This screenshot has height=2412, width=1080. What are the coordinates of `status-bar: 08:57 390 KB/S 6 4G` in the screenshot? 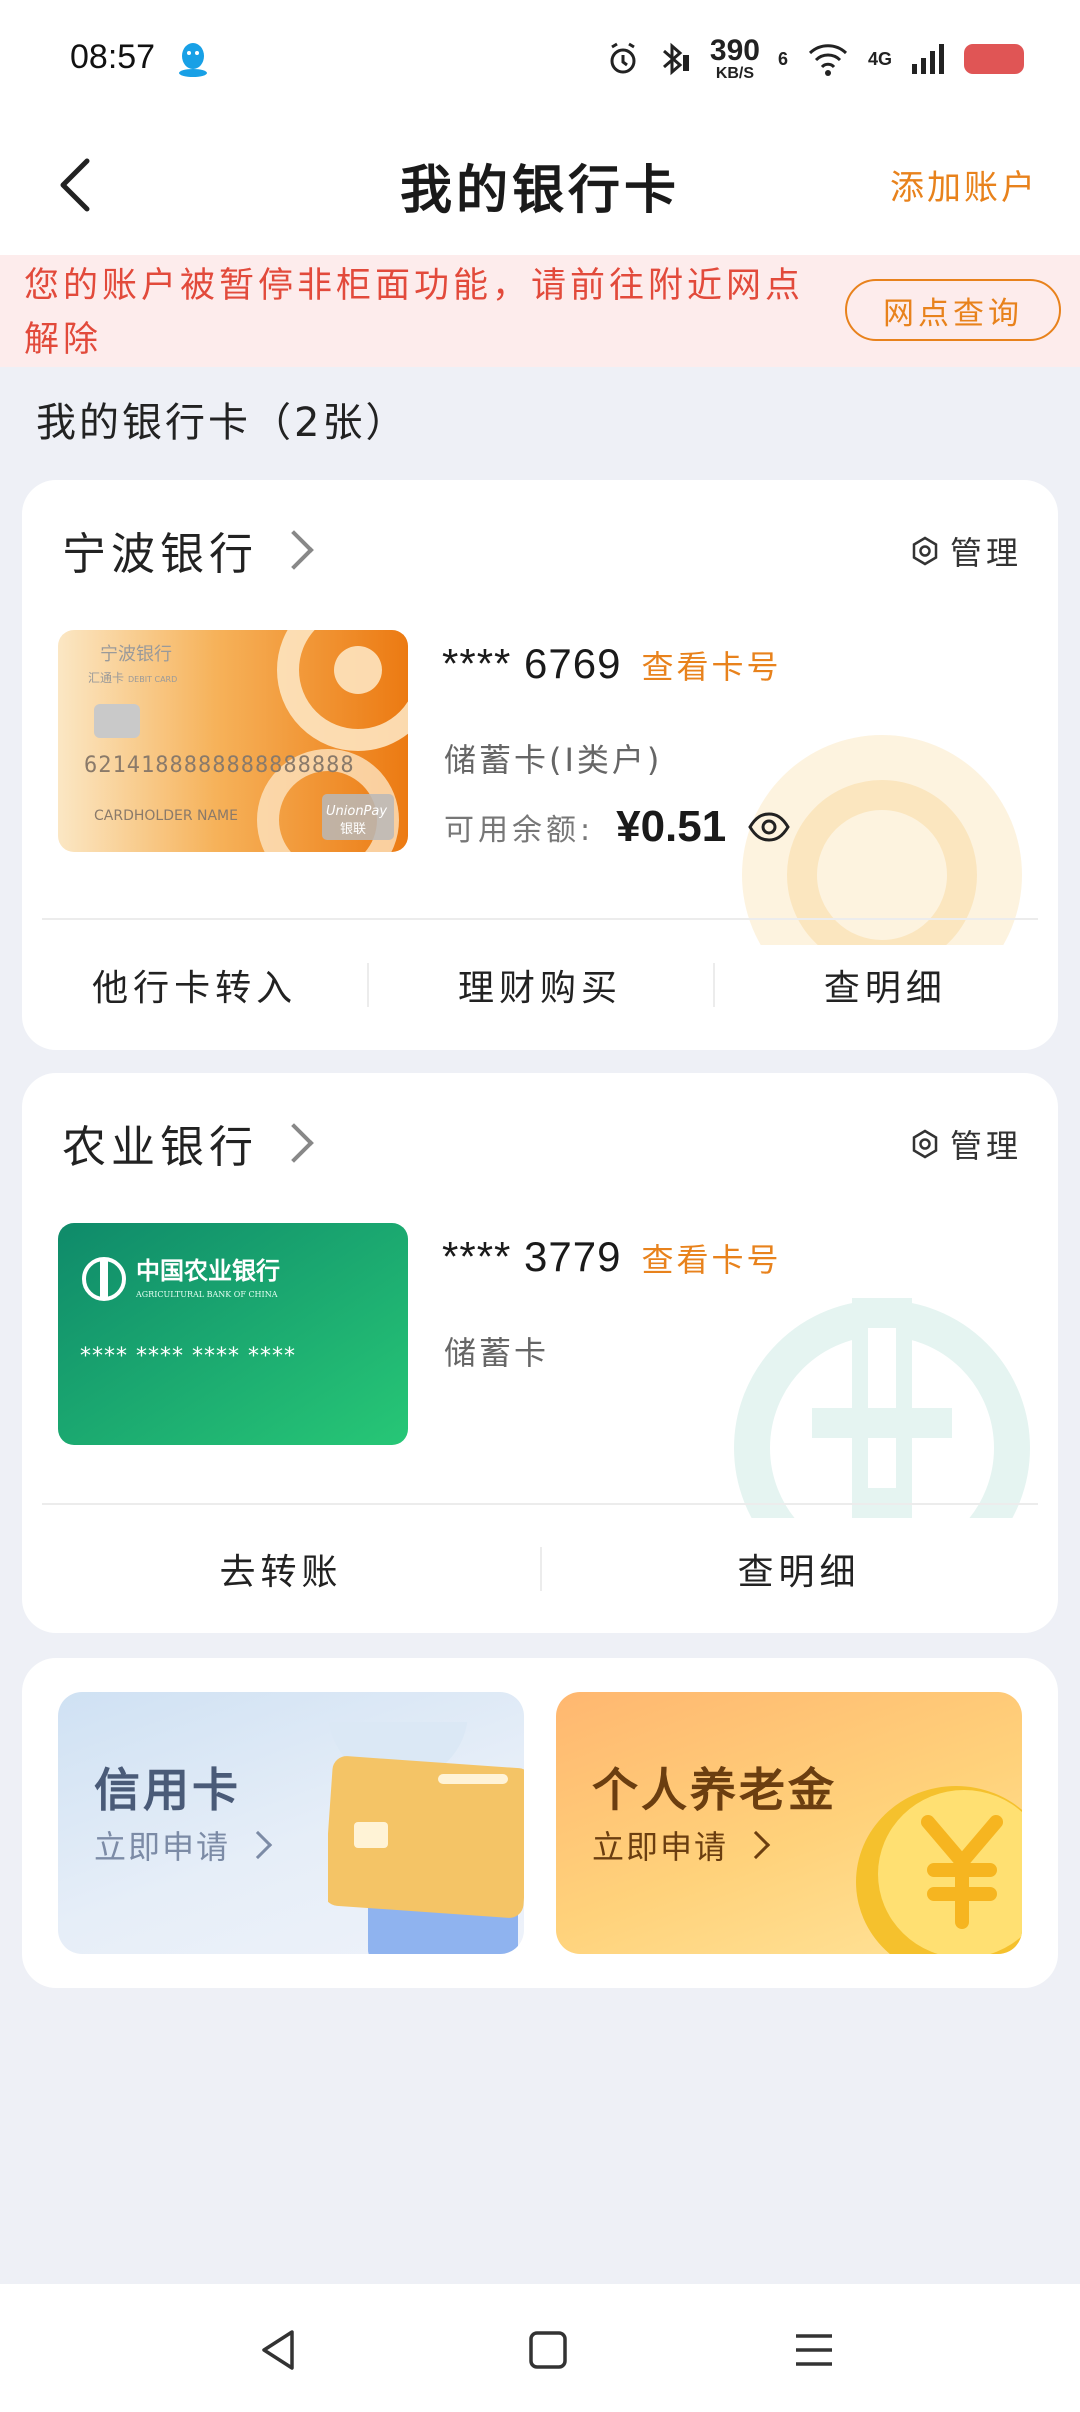 It's located at (540, 60).